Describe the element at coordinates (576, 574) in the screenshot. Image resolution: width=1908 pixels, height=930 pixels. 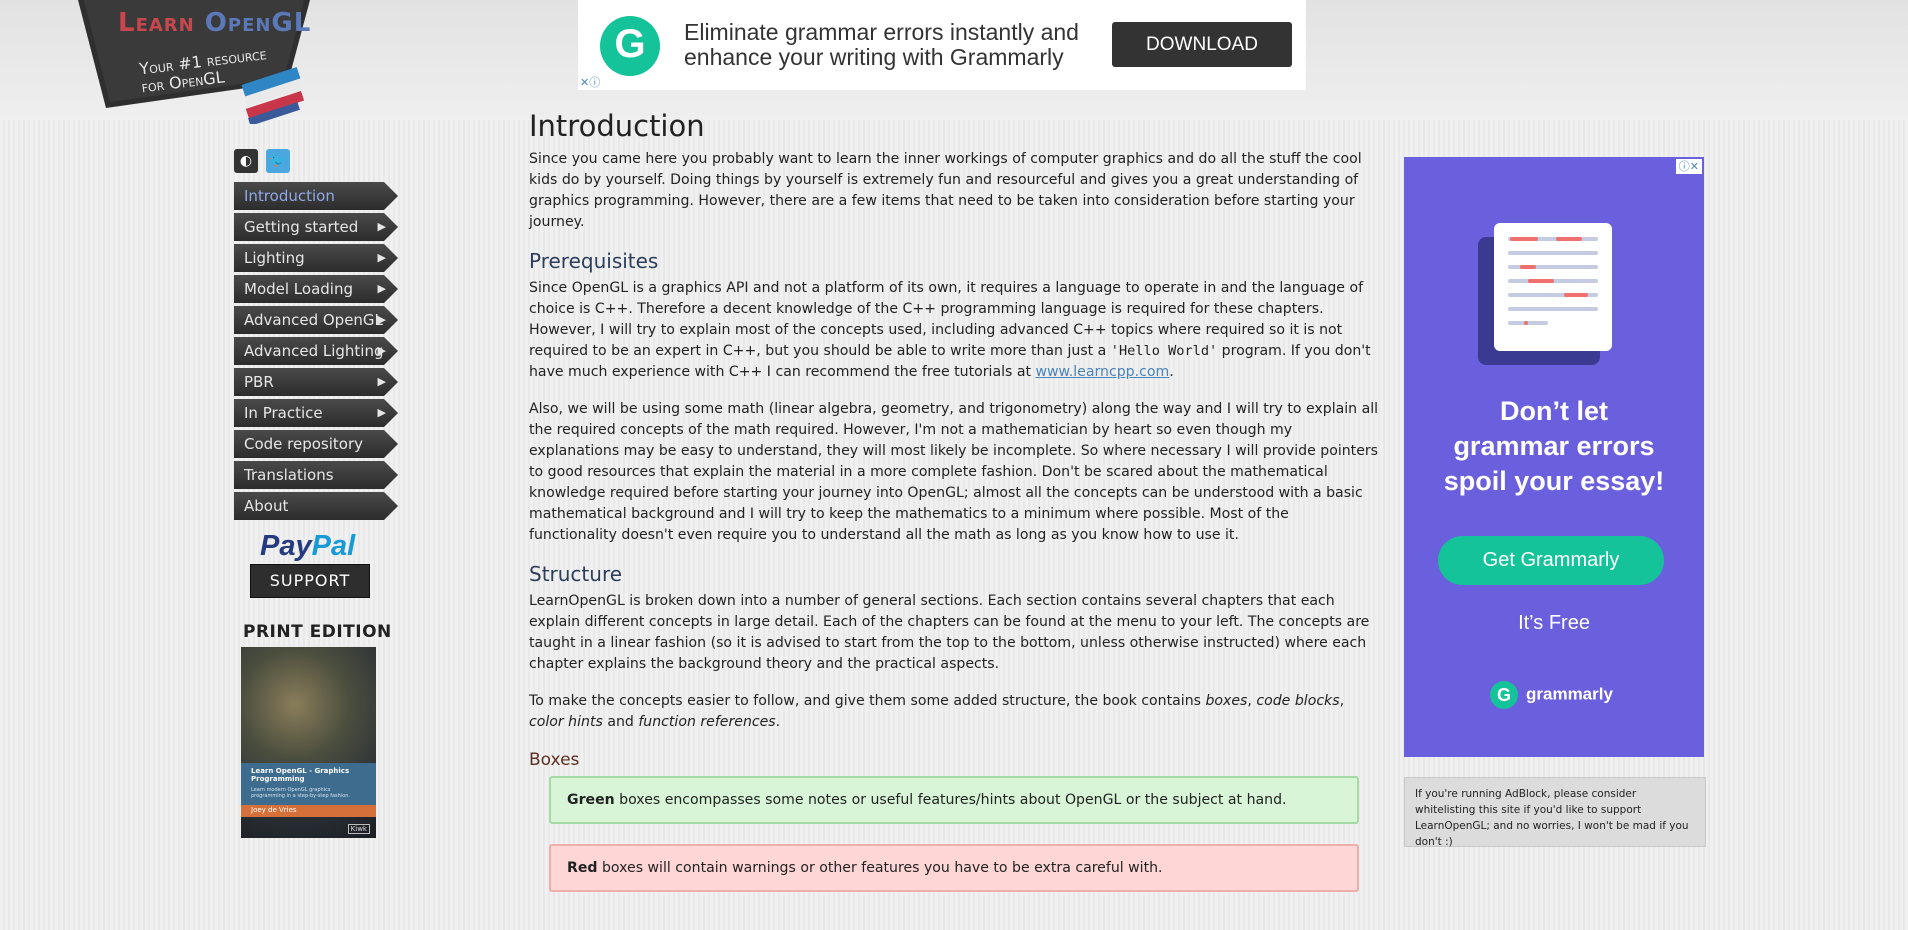
I see `structure-heading: Structure` at that location.